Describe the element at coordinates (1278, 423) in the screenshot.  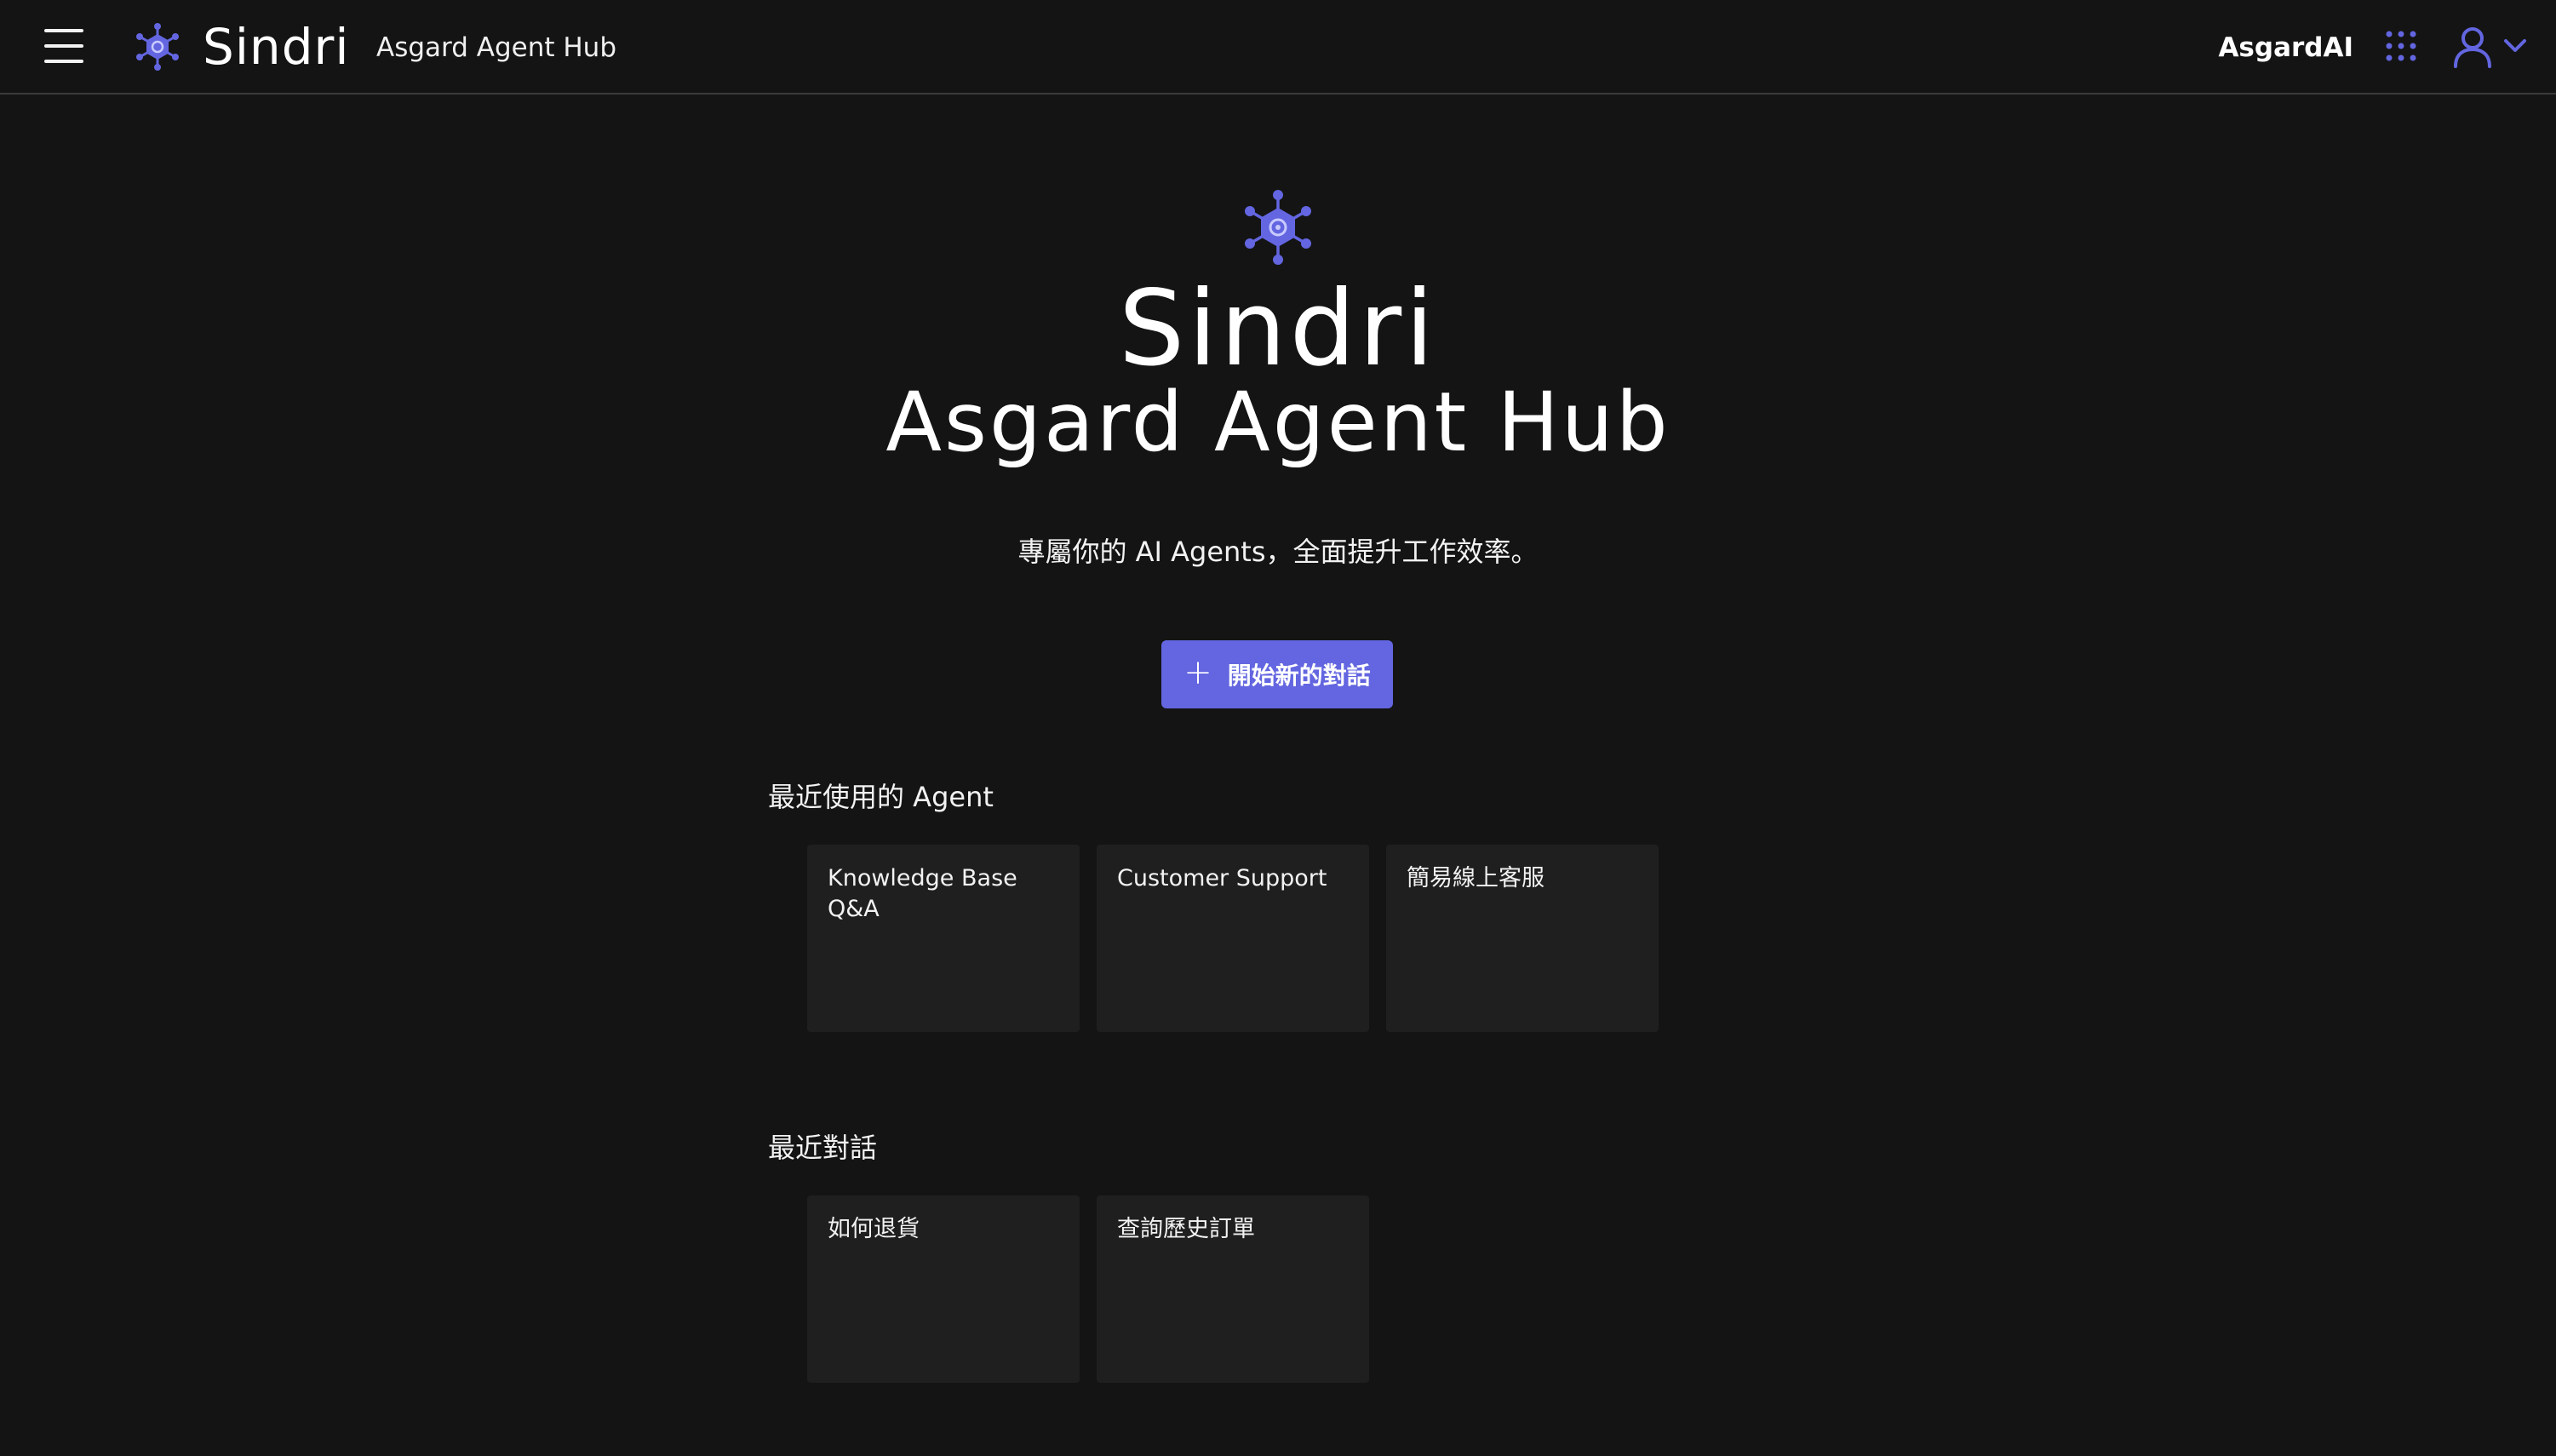
I see `hero-subtitle: Asgard Agent Hub` at that location.